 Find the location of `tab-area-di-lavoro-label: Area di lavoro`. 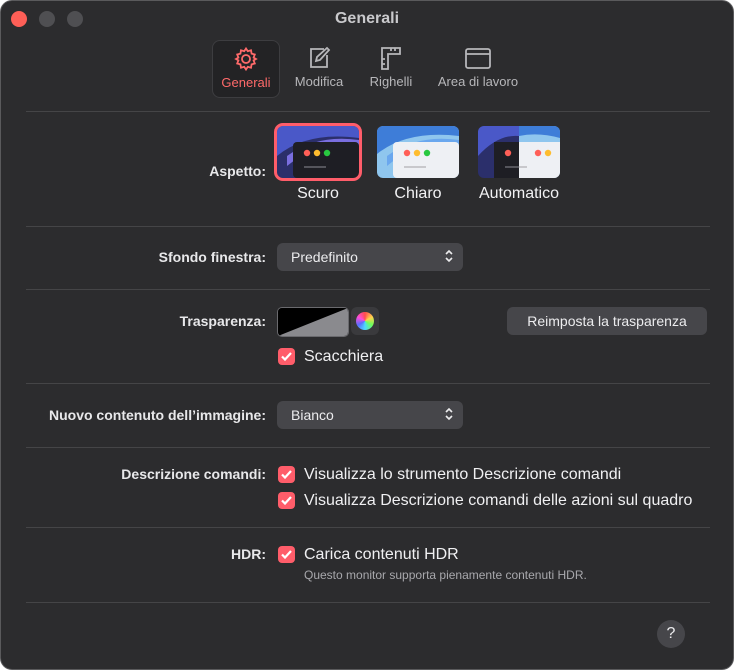

tab-area-di-lavoro-label: Area di lavoro is located at coordinates (478, 81).